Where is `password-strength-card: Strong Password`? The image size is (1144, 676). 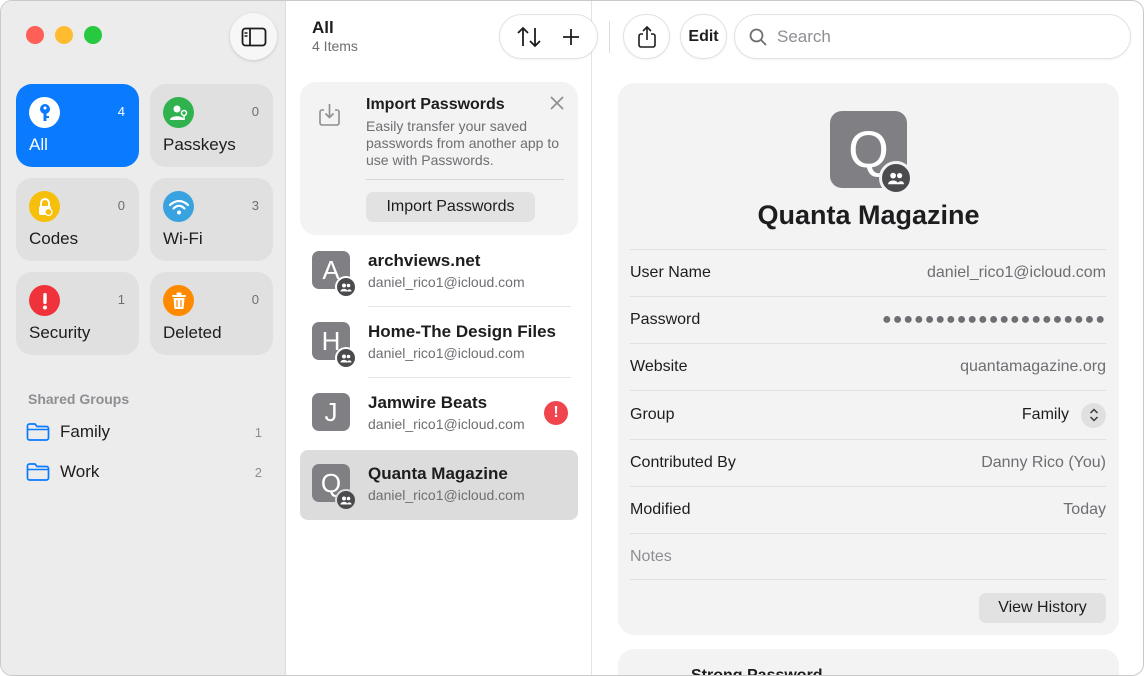 password-strength-card: Strong Password is located at coordinates (868, 662).